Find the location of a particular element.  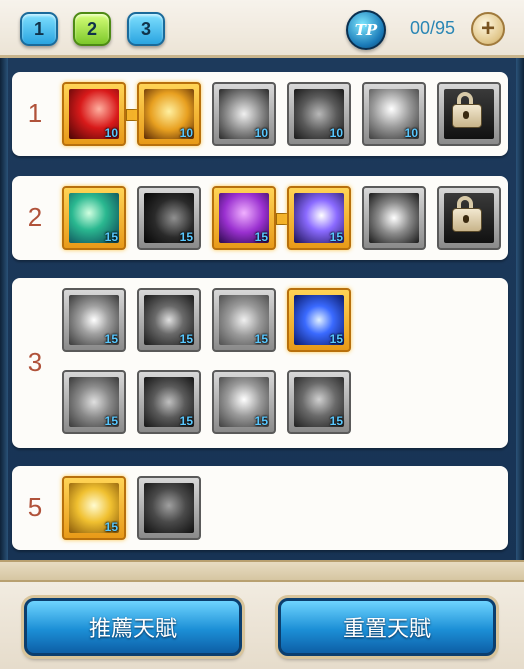

top-bar: 1 2 3 TP 00/95 + is located at coordinates (262, 29).